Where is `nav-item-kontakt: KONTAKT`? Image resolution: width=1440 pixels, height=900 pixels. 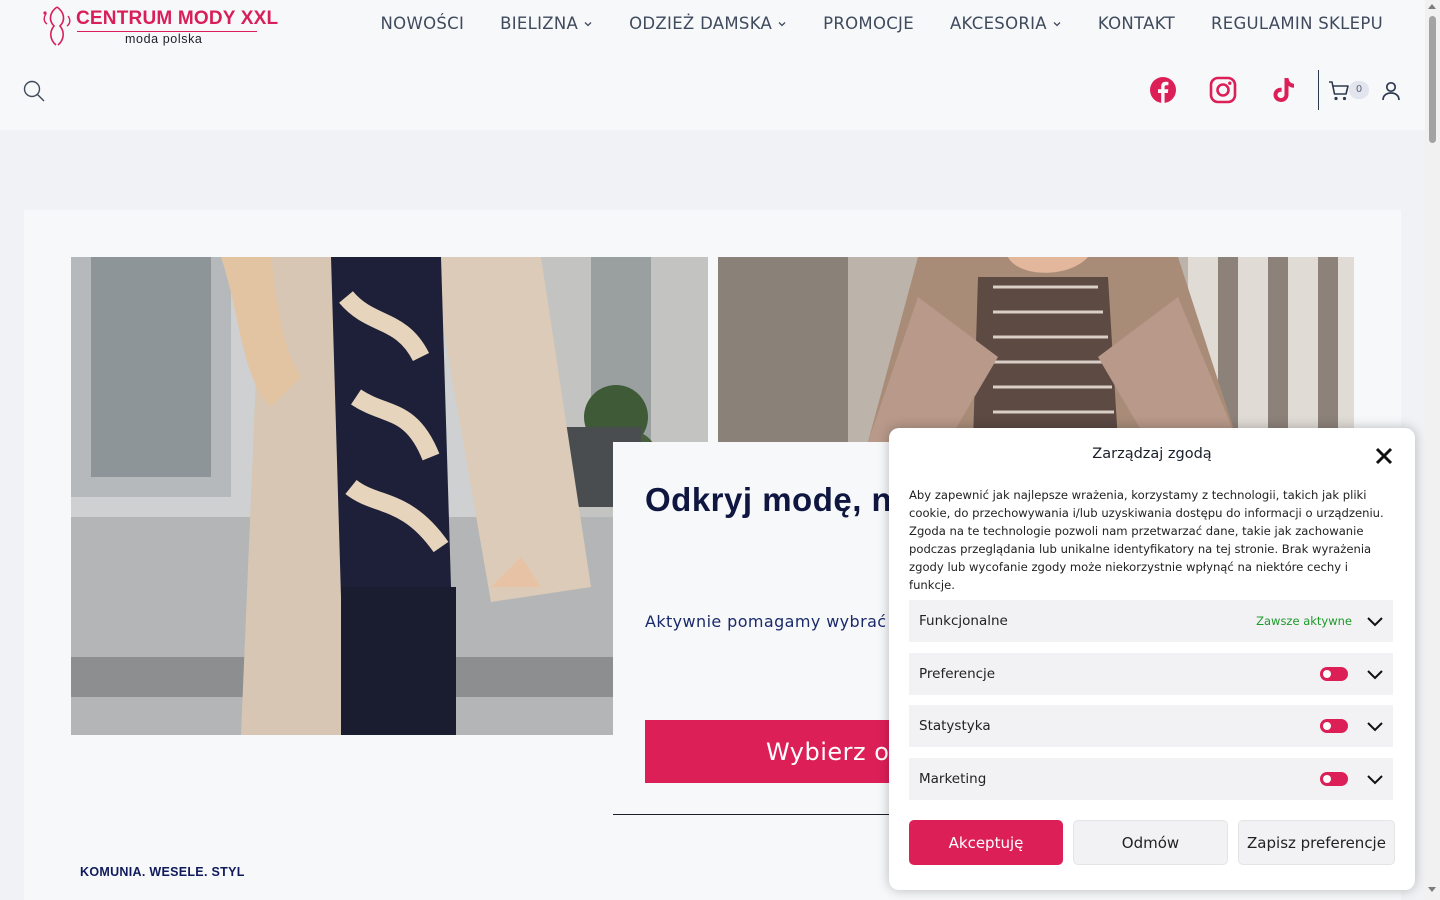 nav-item-kontakt: KONTAKT is located at coordinates (1136, 23).